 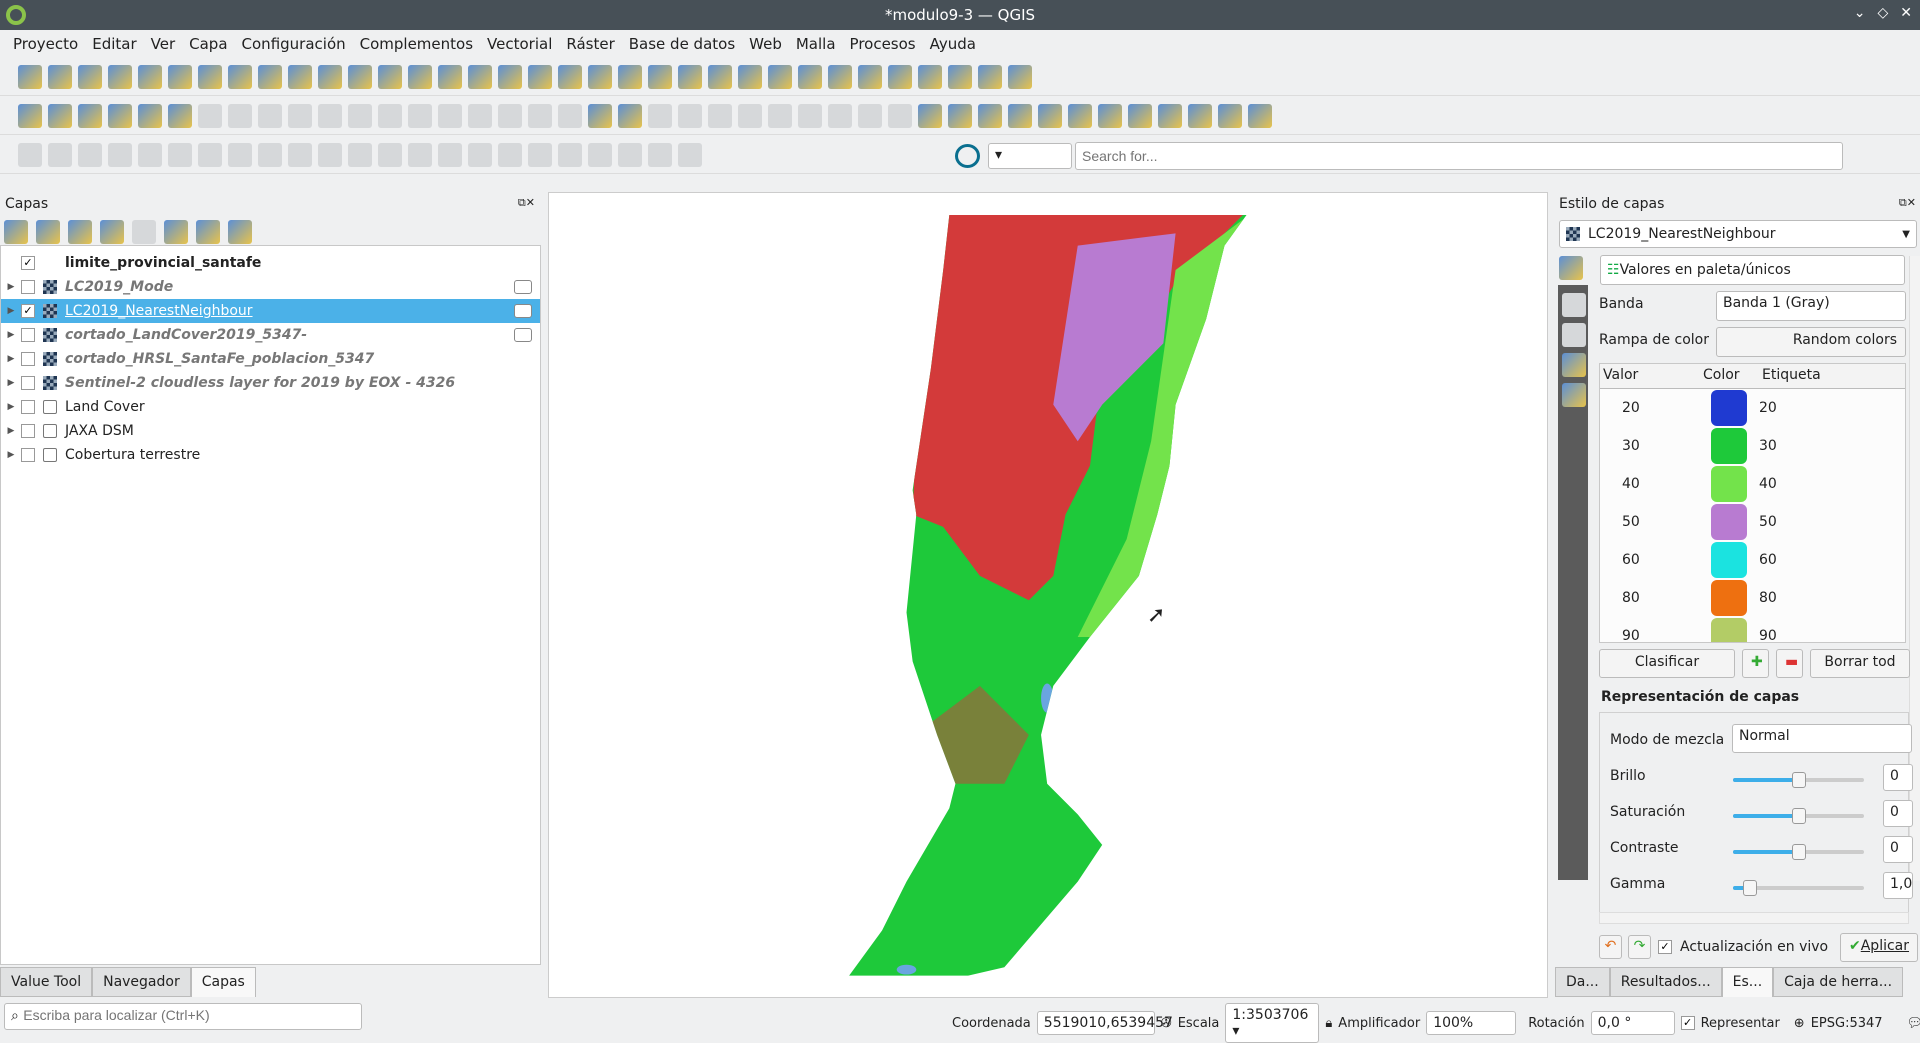 What do you see at coordinates (1650, 598) in the screenshot?
I see `palette-value: 80` at bounding box center [1650, 598].